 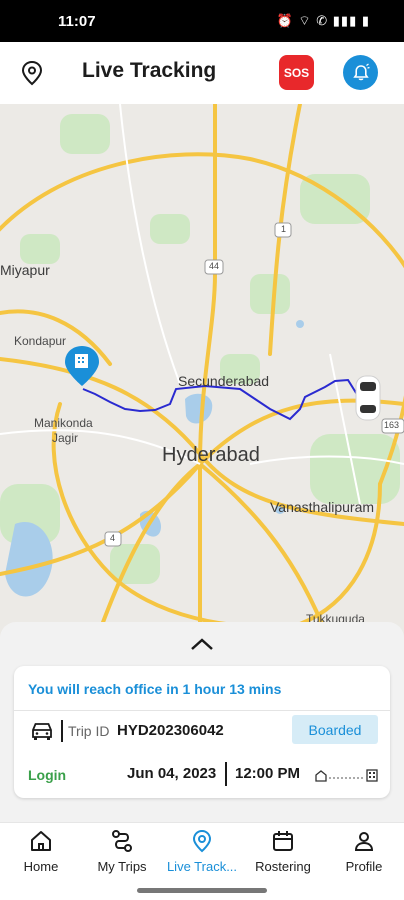 What do you see at coordinates (202, 890) in the screenshot?
I see `home-indicator` at bounding box center [202, 890].